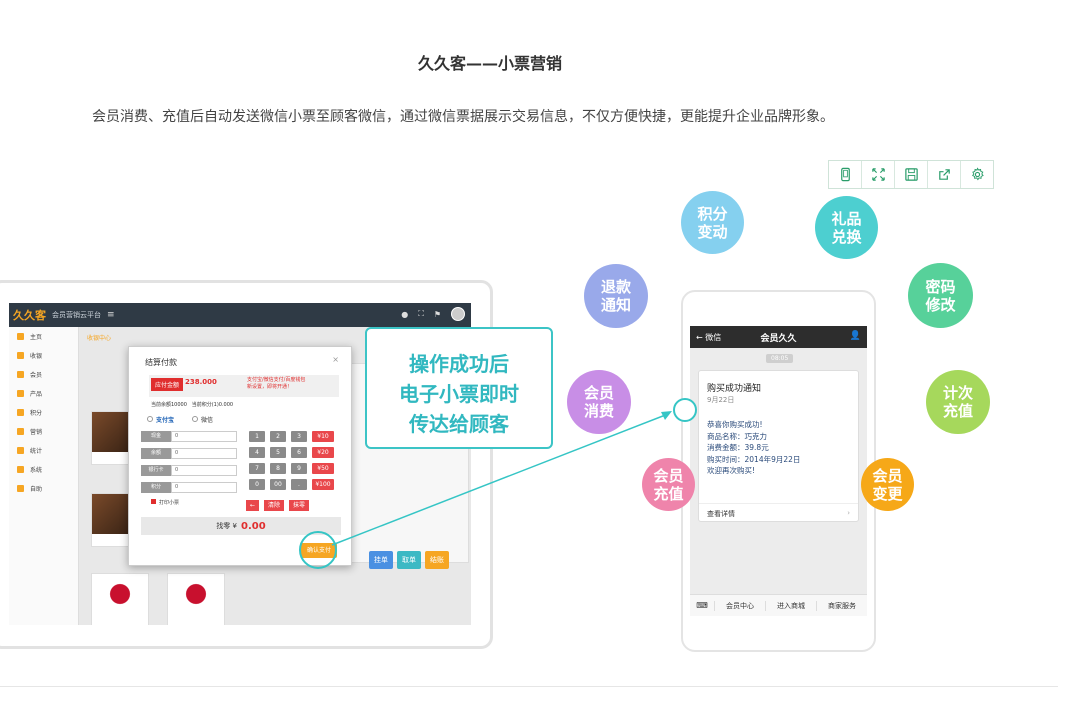 The image size is (1083, 718). What do you see at coordinates (790, 605) in the screenshot?
I see `menu-enter-mall: 进入商城` at bounding box center [790, 605].